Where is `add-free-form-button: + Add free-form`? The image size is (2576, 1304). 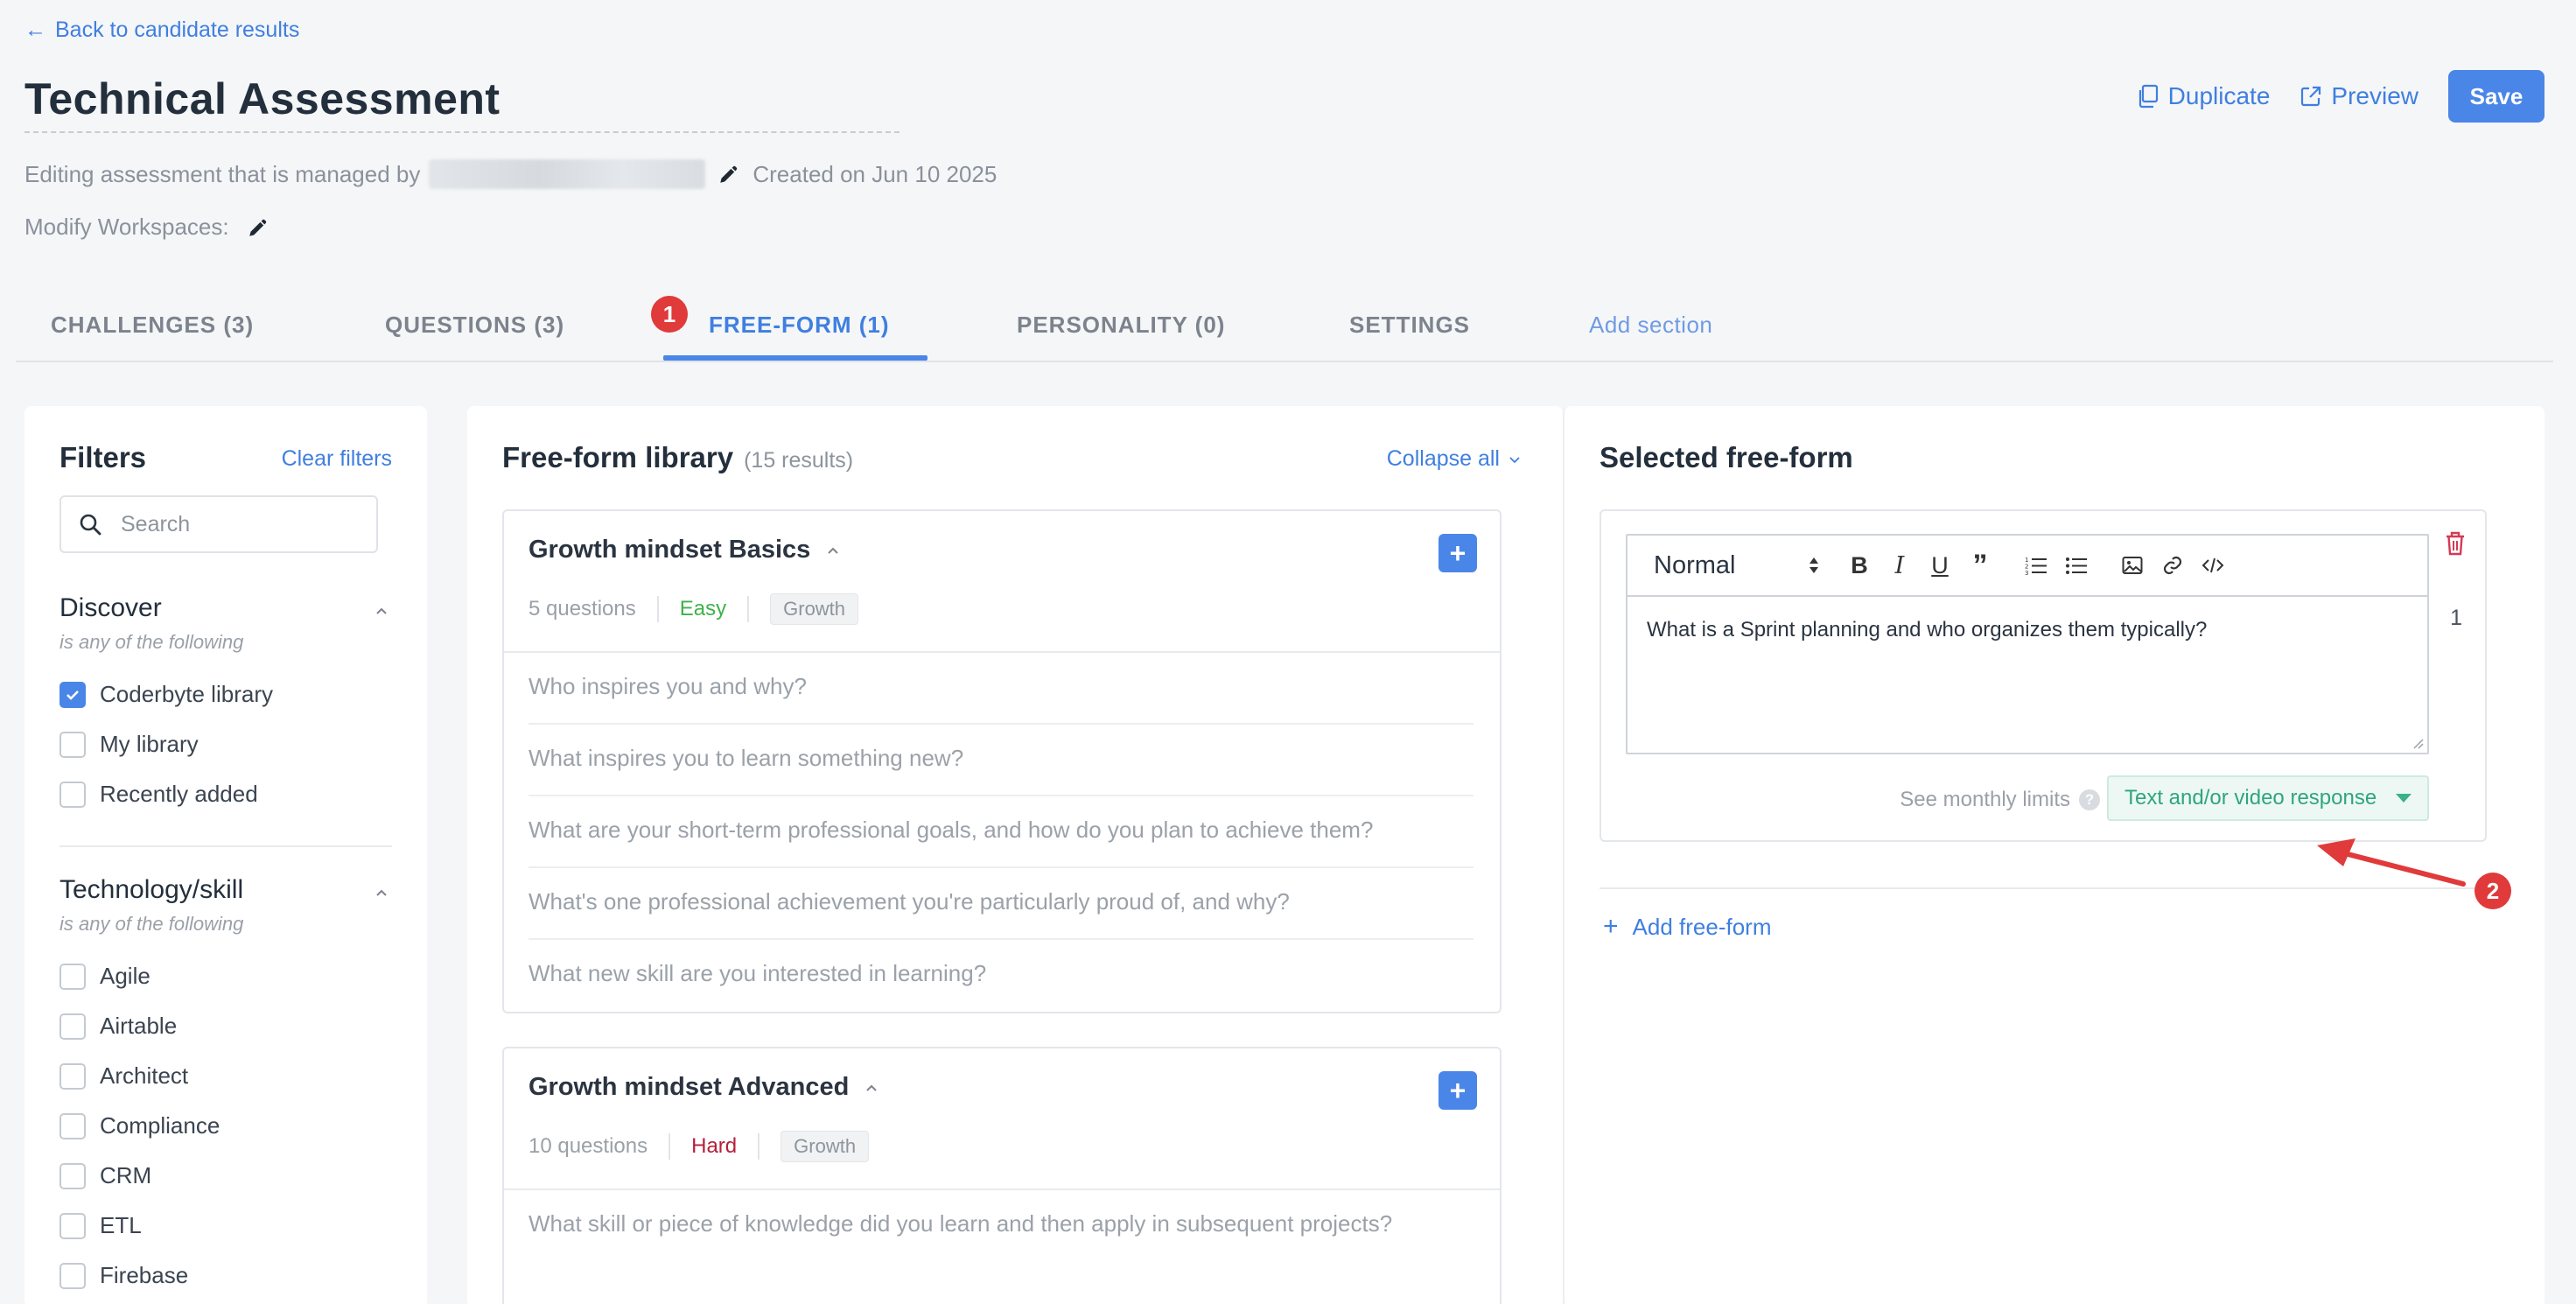 add-free-form-button: + Add free-form is located at coordinates (1687, 927).